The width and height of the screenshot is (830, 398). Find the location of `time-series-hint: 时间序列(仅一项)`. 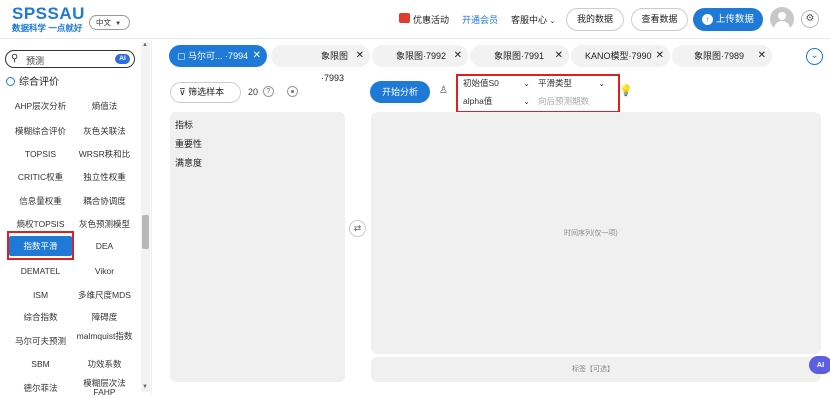

time-series-hint: 时间序列(仅一项) is located at coordinates (591, 233).